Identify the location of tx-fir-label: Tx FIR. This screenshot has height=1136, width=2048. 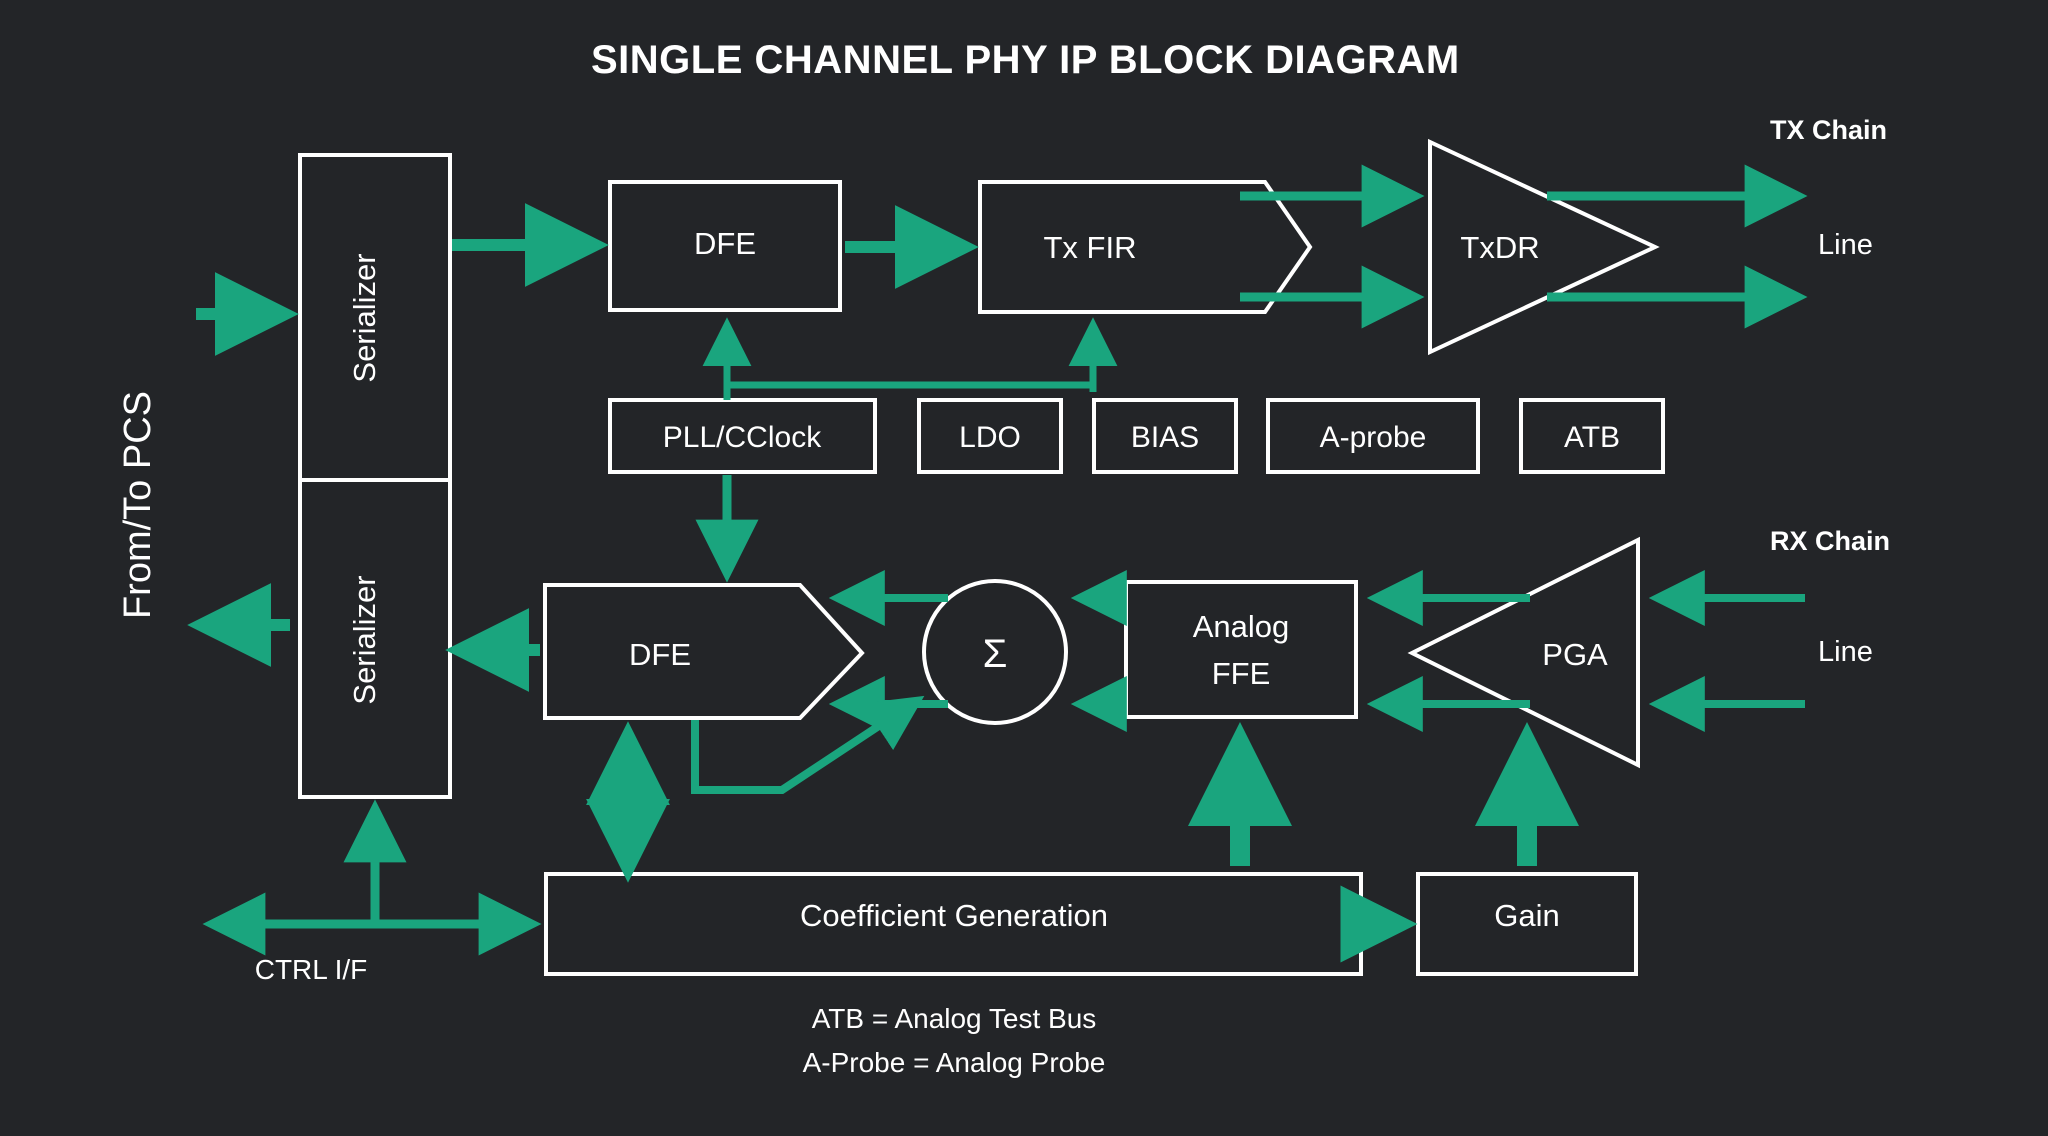
(1090, 247).